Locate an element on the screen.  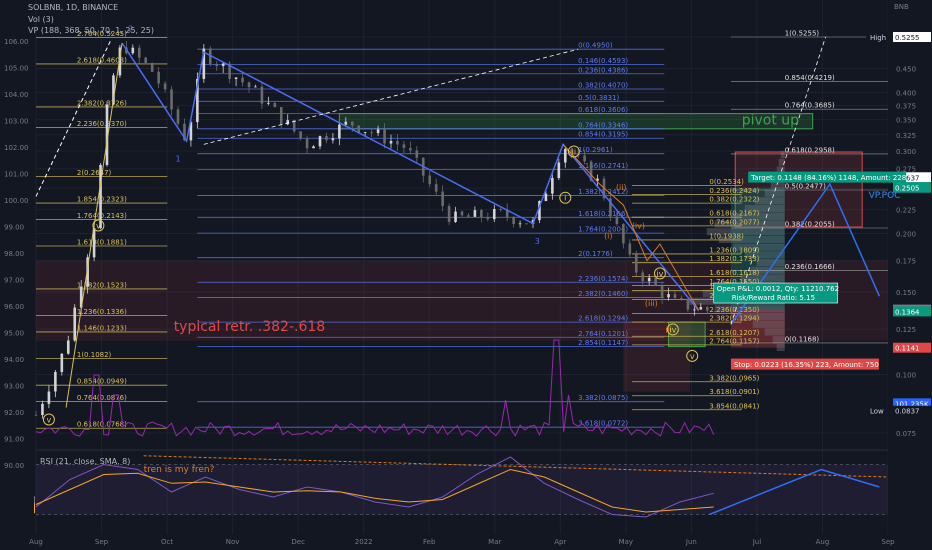
fib-mid-label: 2.854(0.1147) is located at coordinates (603, 343).